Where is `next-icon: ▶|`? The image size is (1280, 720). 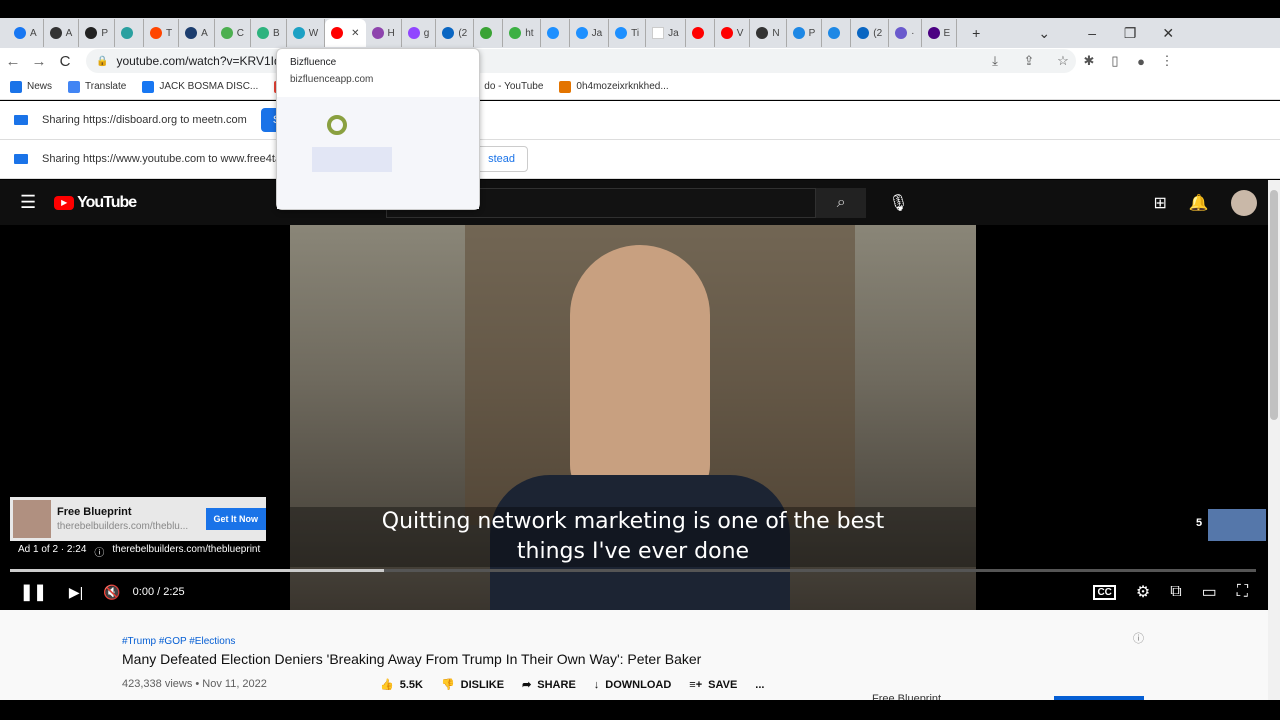
next-icon: ▶| is located at coordinates (76, 592).